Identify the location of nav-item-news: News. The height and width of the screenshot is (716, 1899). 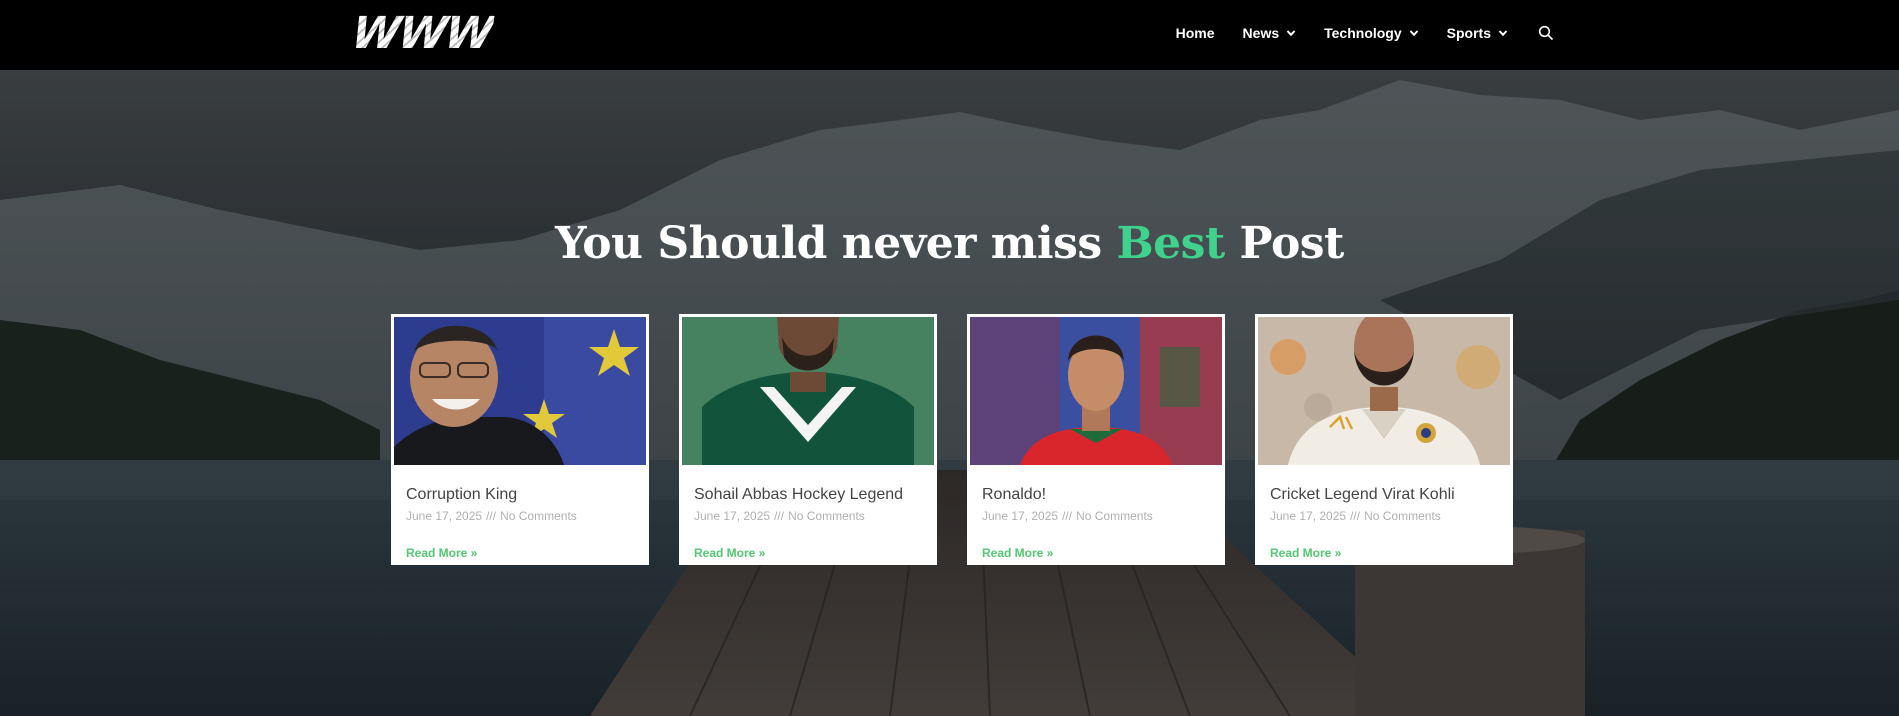
(1270, 33).